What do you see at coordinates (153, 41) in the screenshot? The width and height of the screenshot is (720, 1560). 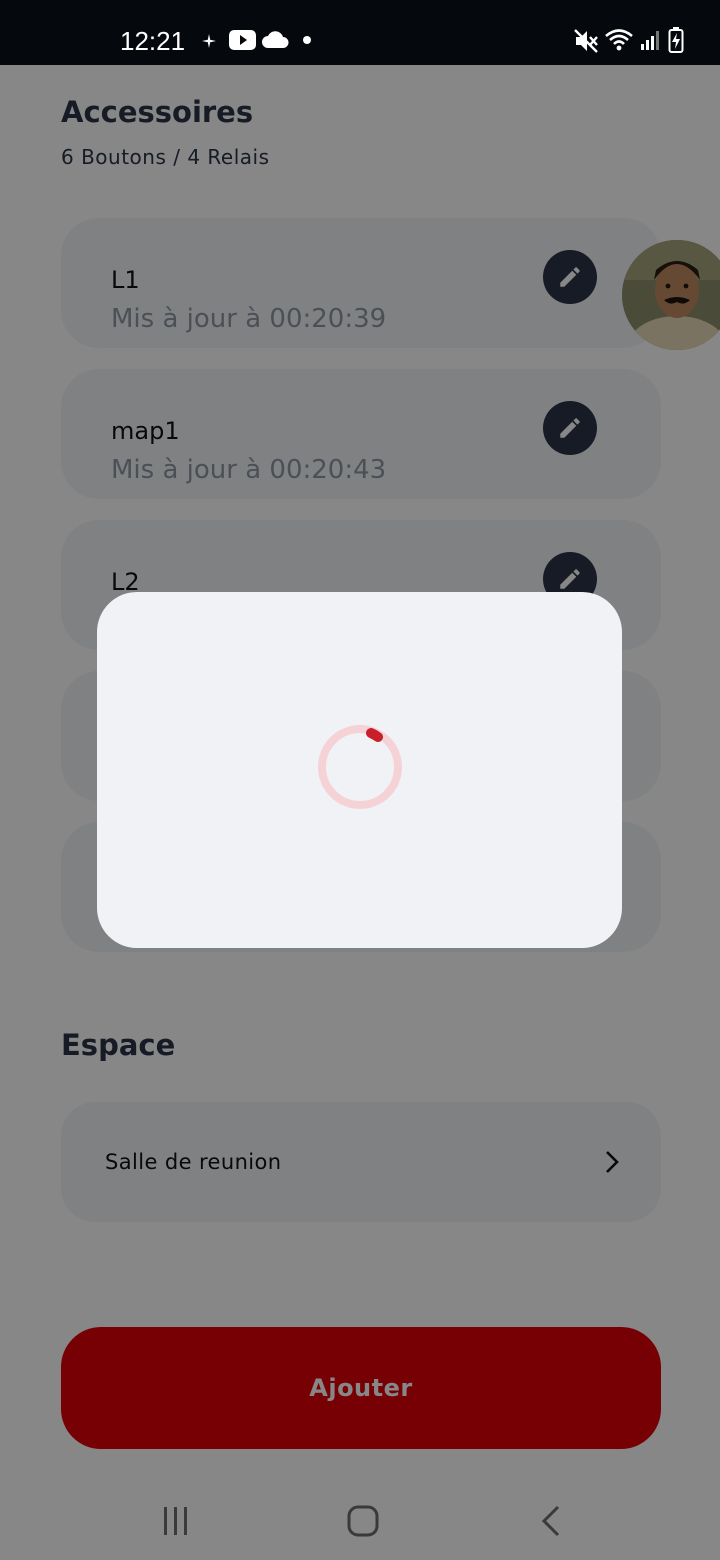 I see `status-time: 12:21` at bounding box center [153, 41].